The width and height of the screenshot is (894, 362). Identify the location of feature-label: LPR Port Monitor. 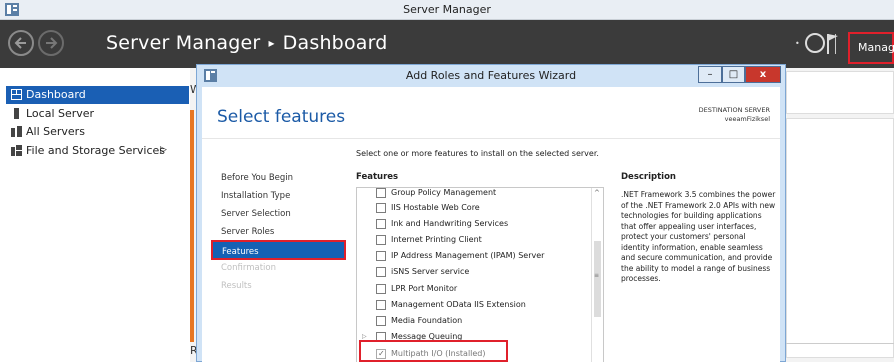
(424, 288).